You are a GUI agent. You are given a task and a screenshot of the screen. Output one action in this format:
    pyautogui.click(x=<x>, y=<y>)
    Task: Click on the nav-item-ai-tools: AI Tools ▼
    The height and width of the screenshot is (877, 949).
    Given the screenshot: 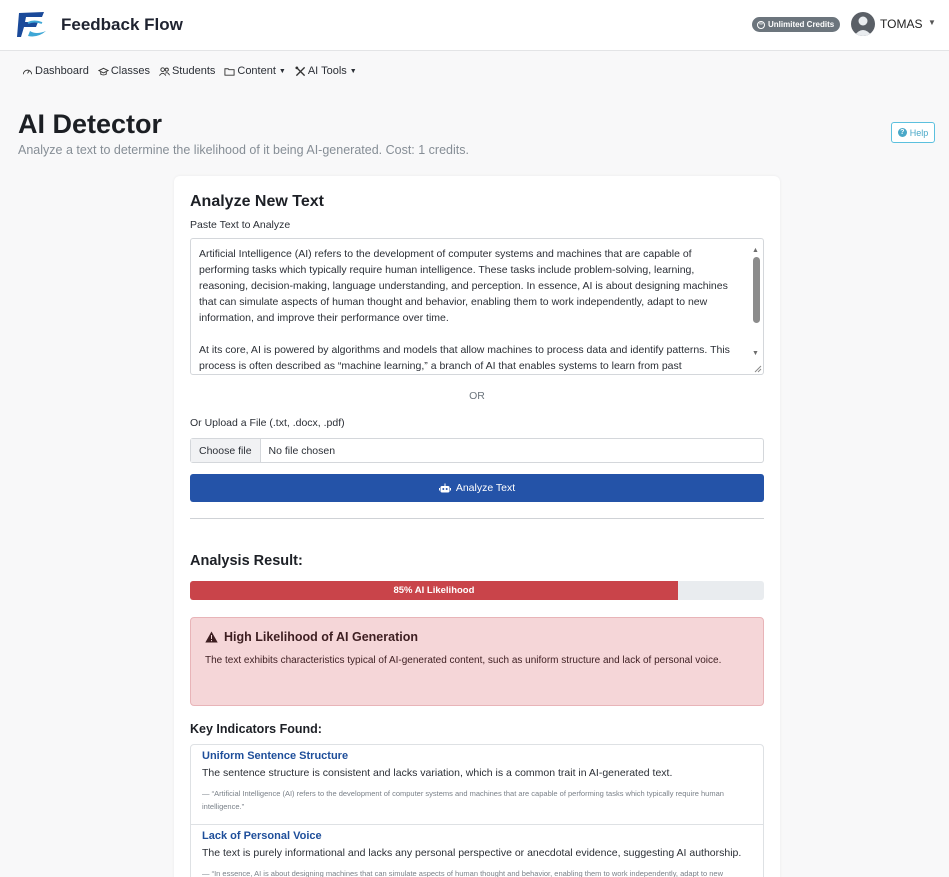 What is the action you would take?
    pyautogui.click(x=326, y=71)
    